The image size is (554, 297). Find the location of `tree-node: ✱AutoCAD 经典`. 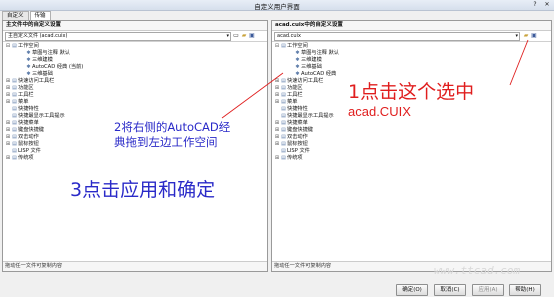

tree-node: ✱AutoCAD 经典 is located at coordinates (306, 74).